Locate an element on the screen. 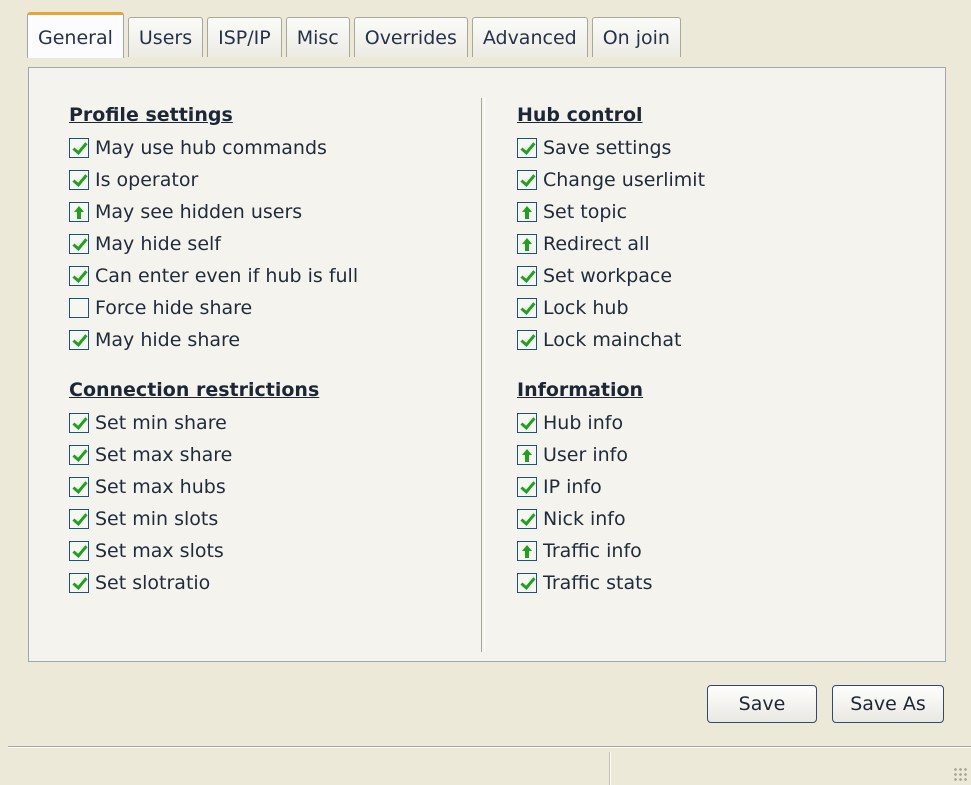 This screenshot has width=971, height=785. checkbox-label: May hide self is located at coordinates (158, 244).